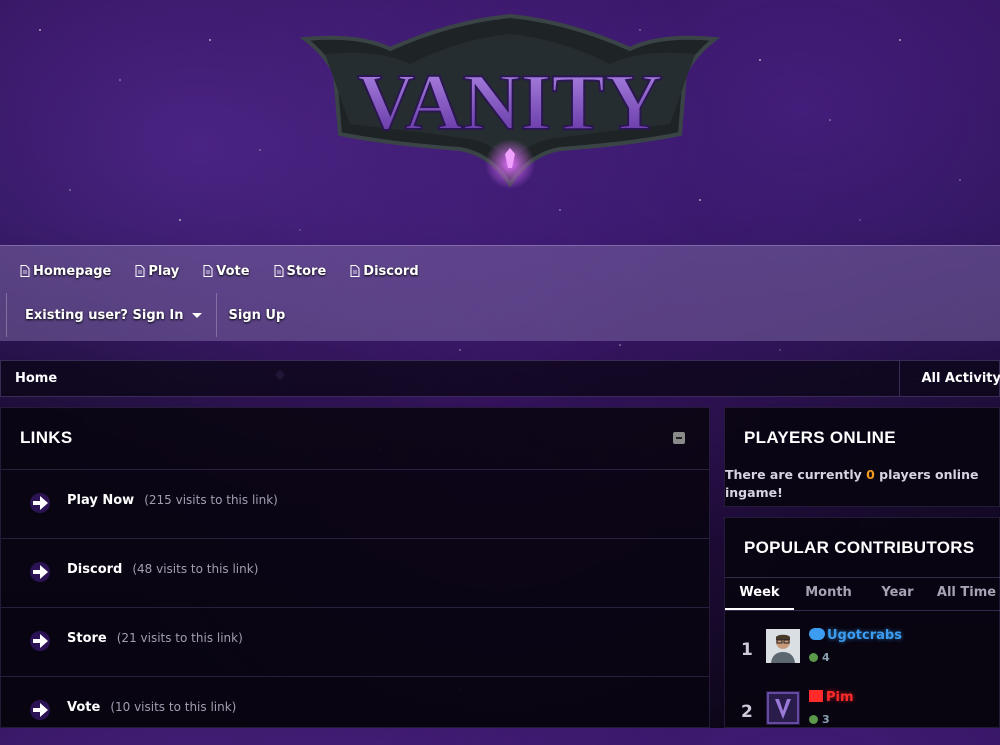 The image size is (1000, 745). What do you see at coordinates (72, 271) in the screenshot?
I see `nav-item-label: Homepage` at bounding box center [72, 271].